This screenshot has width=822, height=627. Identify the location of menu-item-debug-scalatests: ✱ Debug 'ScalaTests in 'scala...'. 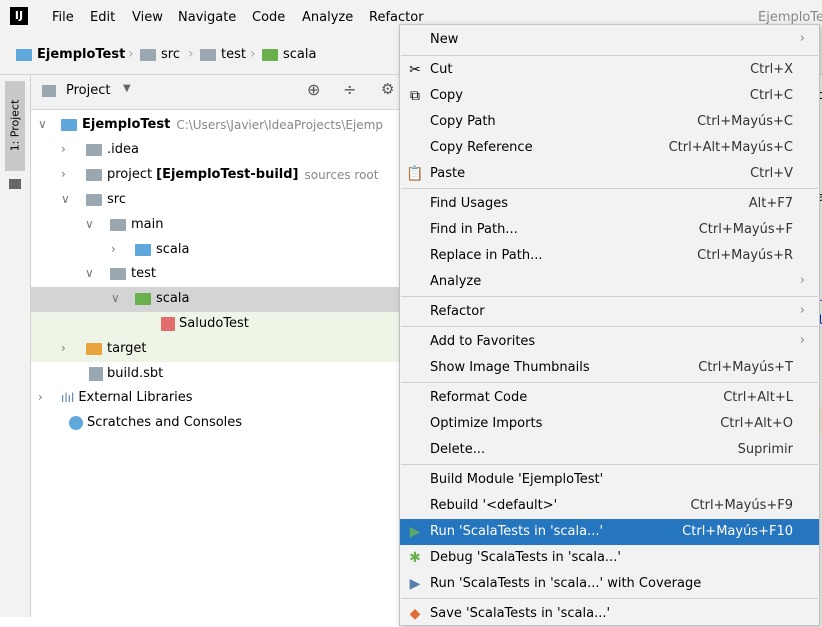
(609, 558).